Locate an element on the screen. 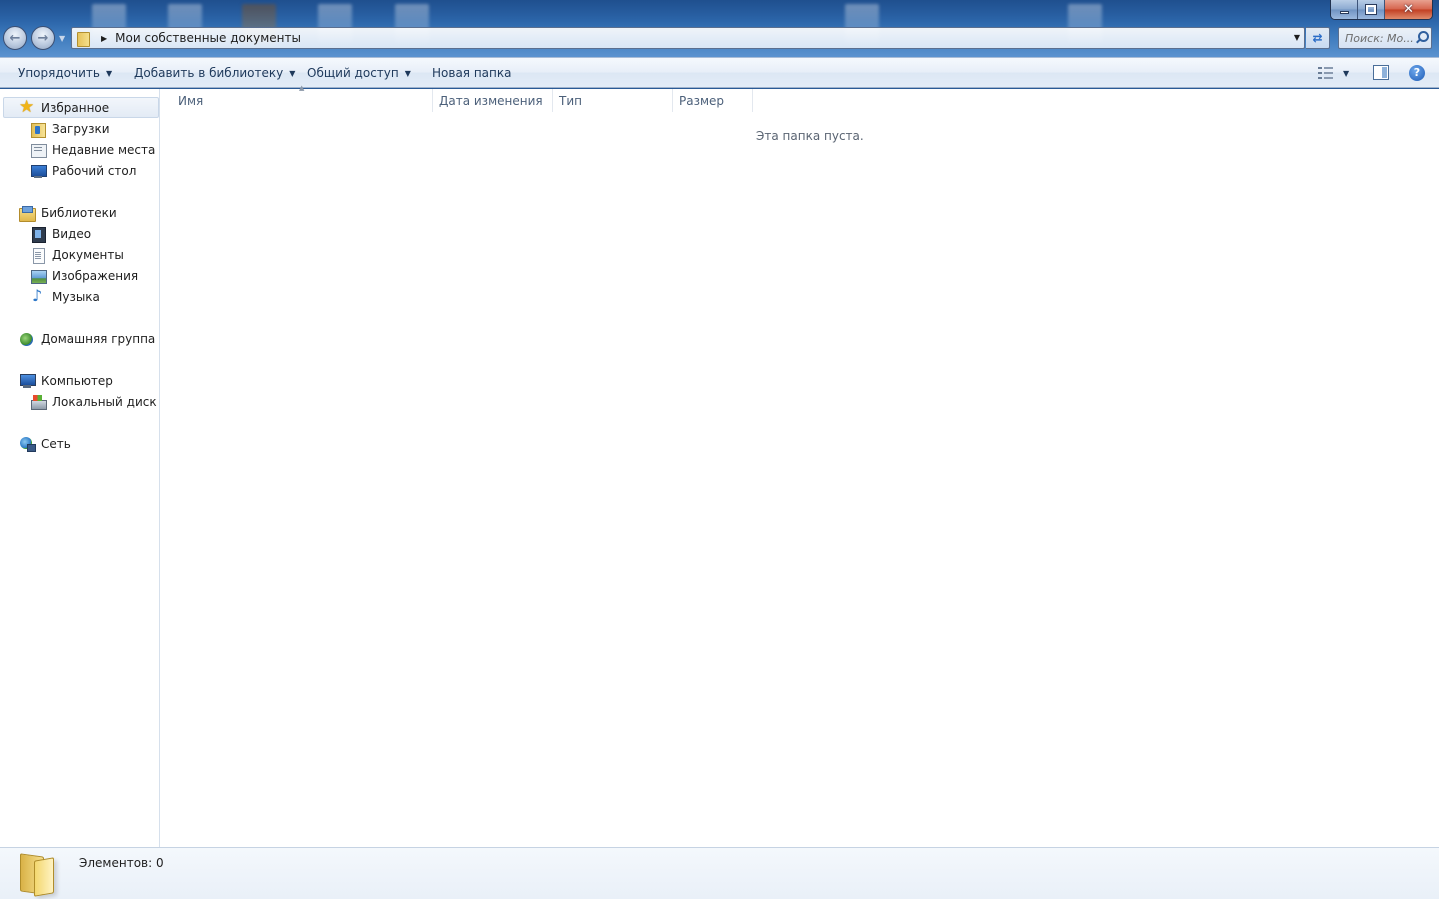 The height and width of the screenshot is (899, 1439). add-to-library-button: Добавить в библиотеку ▼ is located at coordinates (214, 73).